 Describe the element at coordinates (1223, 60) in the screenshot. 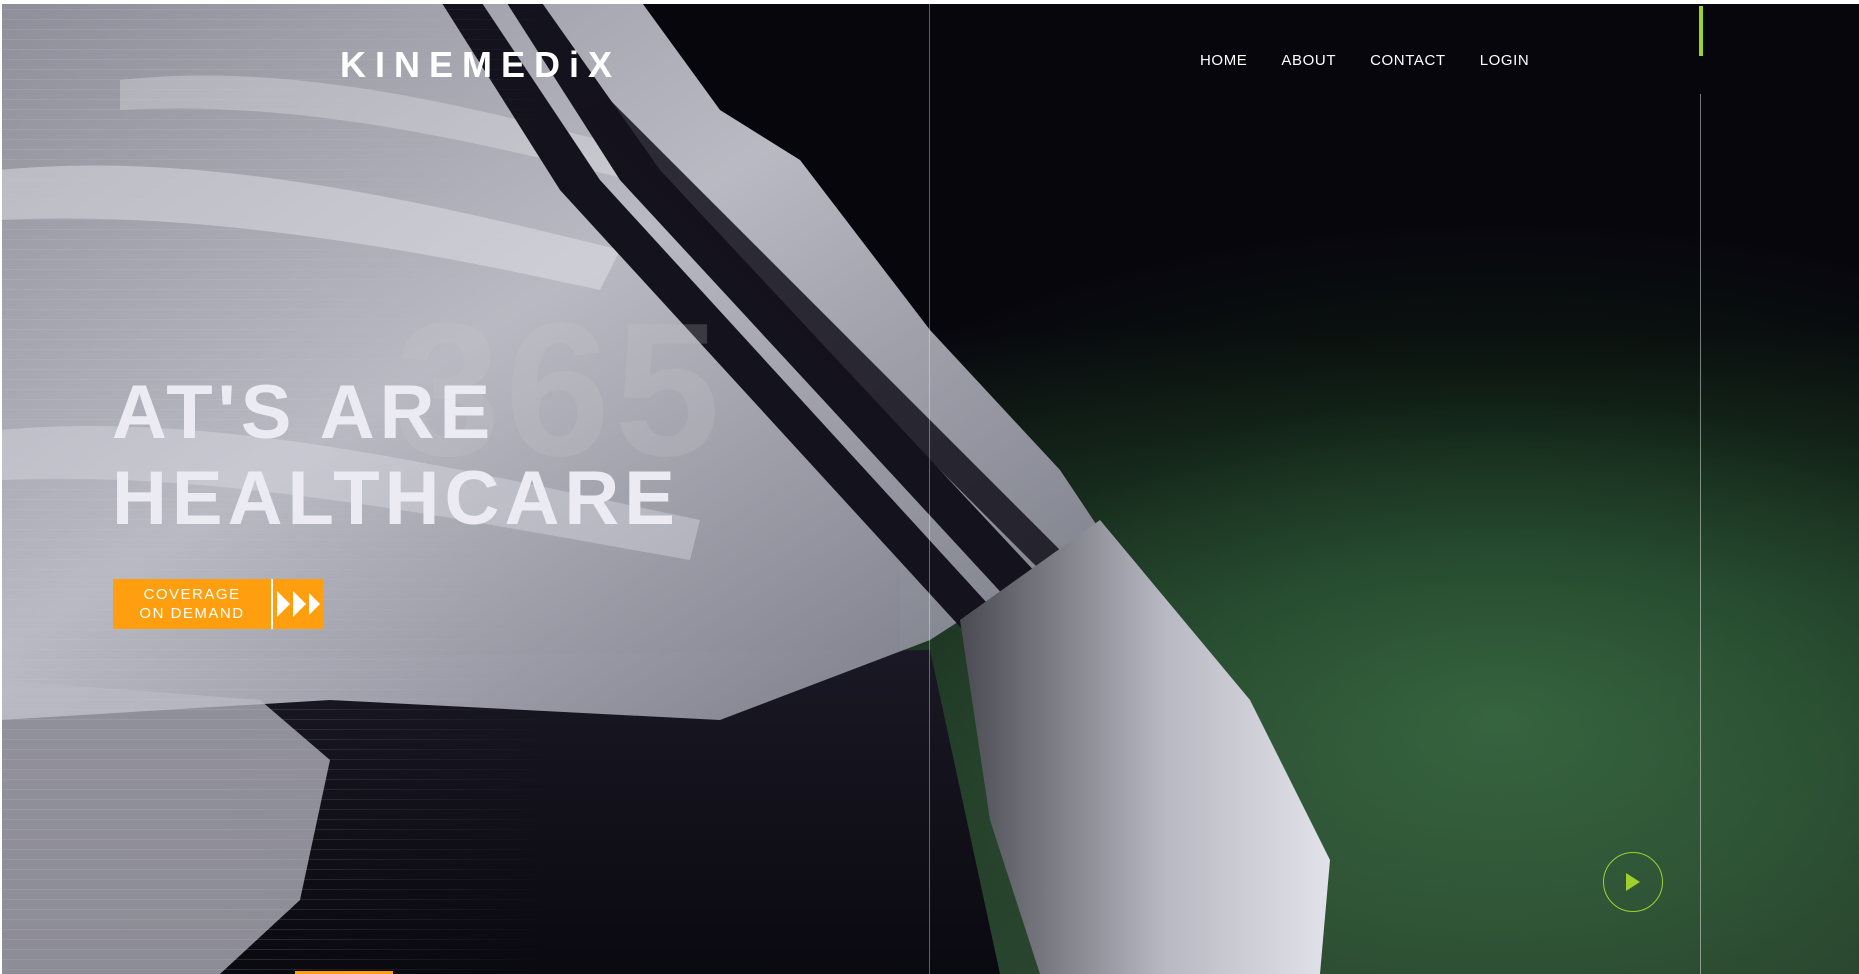

I see `nav-item-home: HOME` at that location.